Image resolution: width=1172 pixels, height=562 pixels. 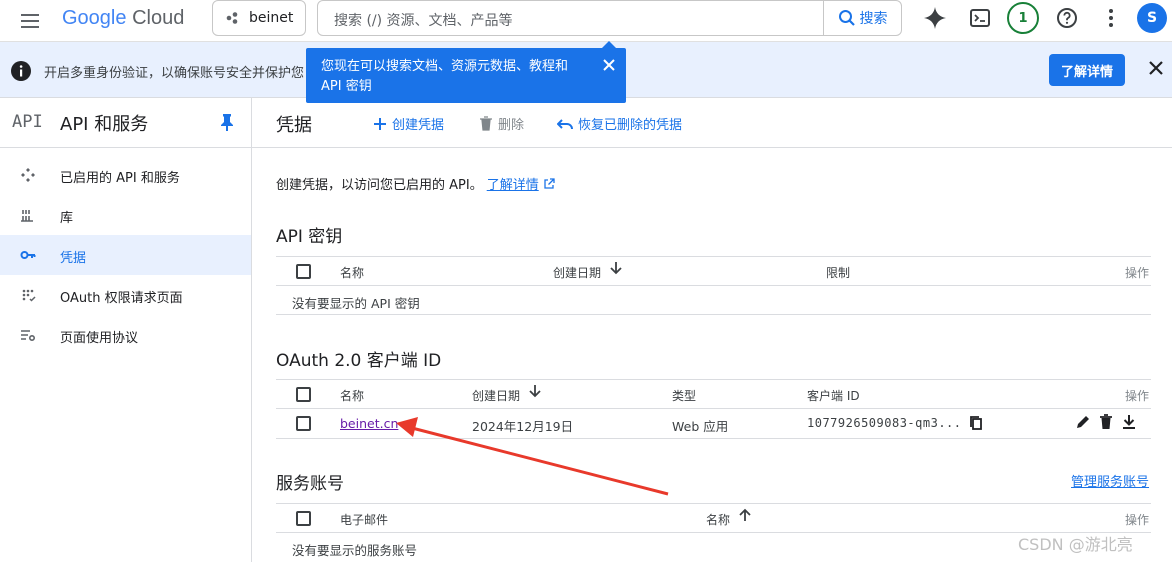 What do you see at coordinates (1152, 18) in the screenshot?
I see `avatar: S` at bounding box center [1152, 18].